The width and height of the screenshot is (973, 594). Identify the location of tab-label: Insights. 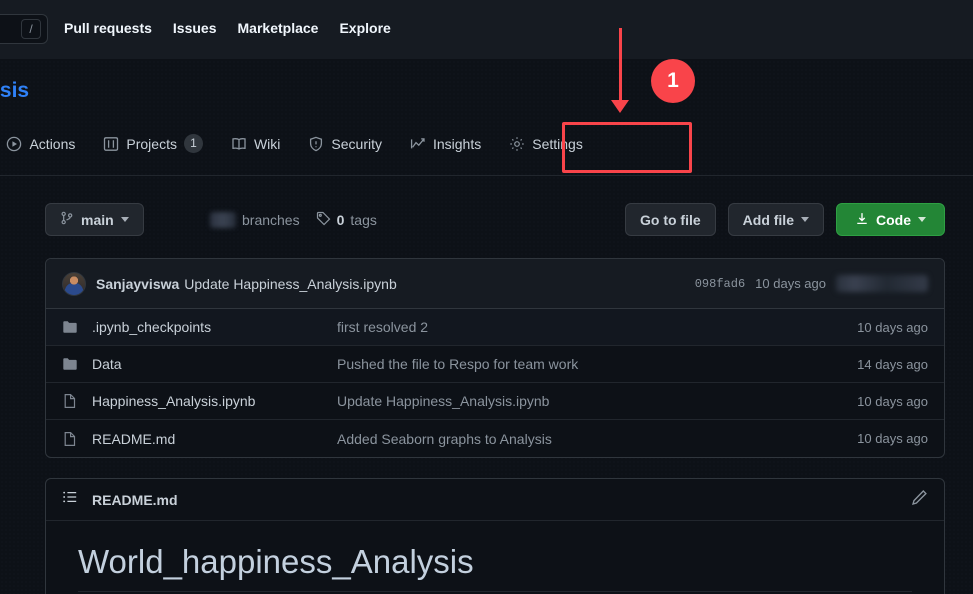
(457, 143).